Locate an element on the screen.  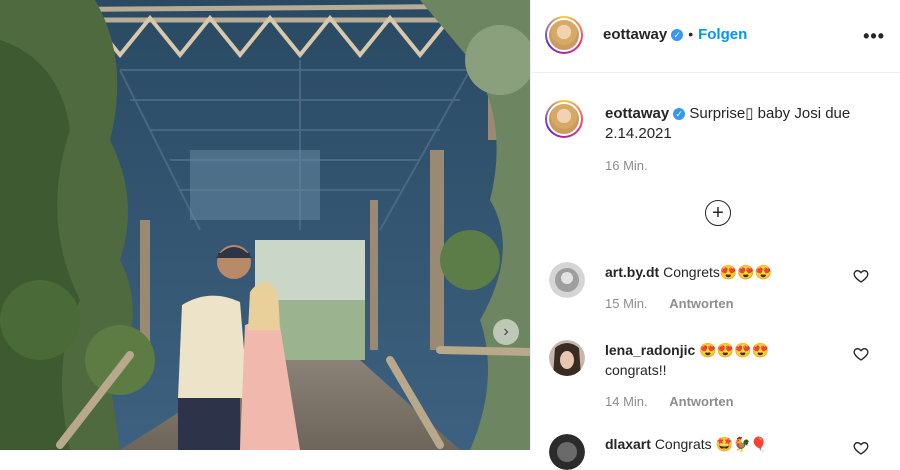
plus-circle-icon: + is located at coordinates (718, 213).